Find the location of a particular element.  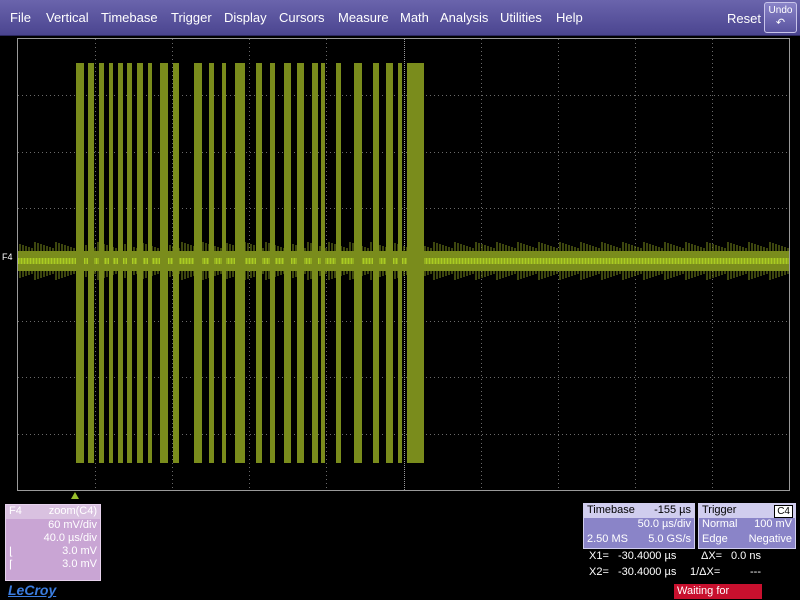

cursor-x1-value: -30.4000 µs is located at coordinates (647, 556).